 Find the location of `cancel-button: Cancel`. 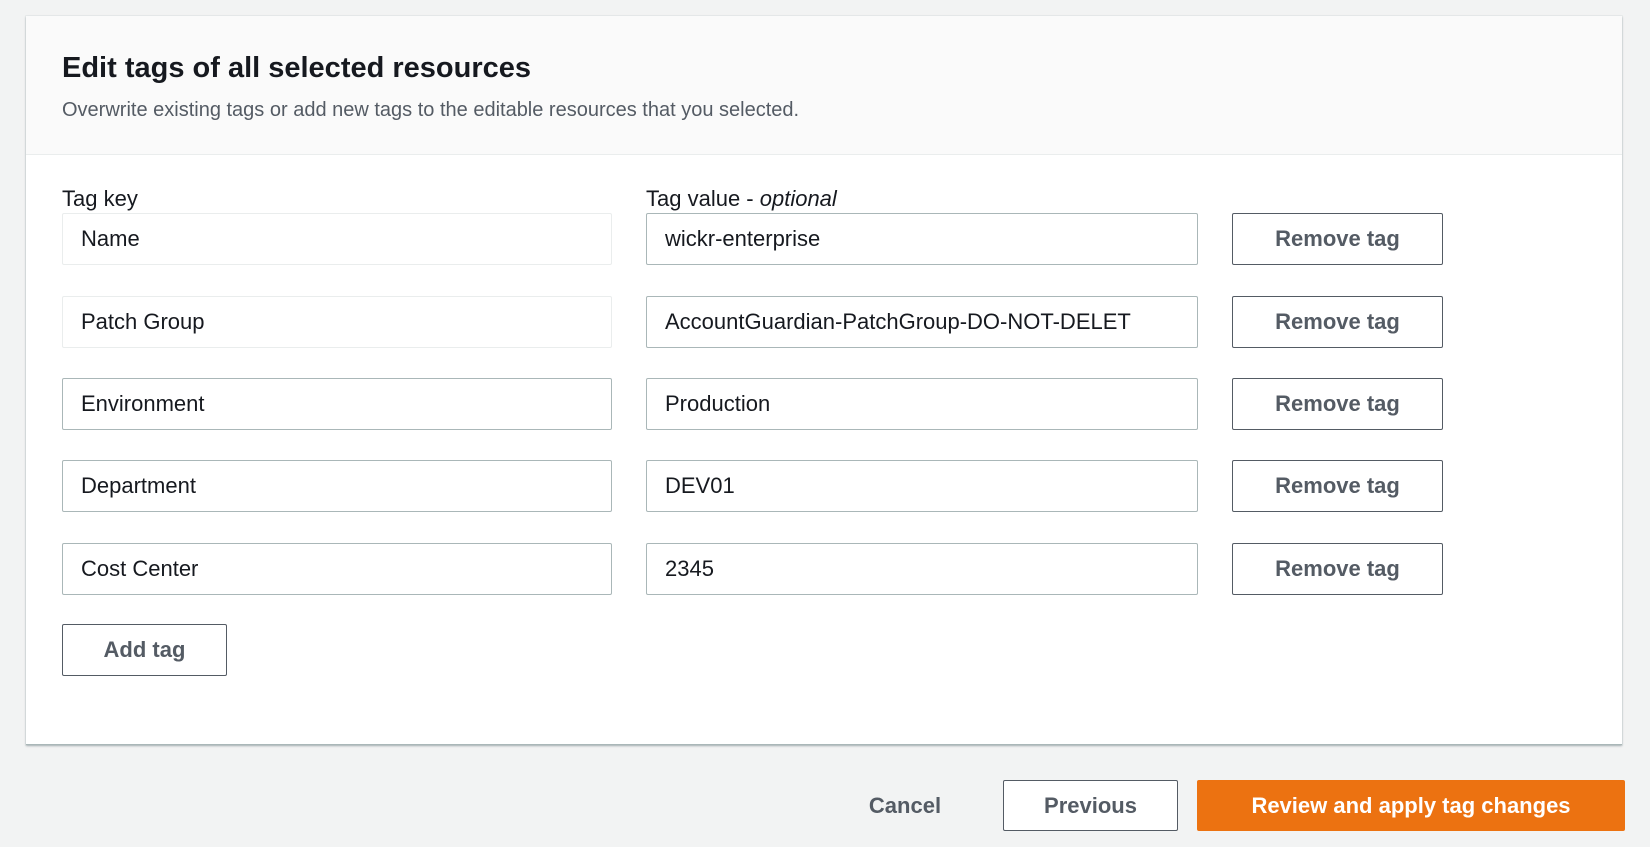

cancel-button: Cancel is located at coordinates (905, 805).